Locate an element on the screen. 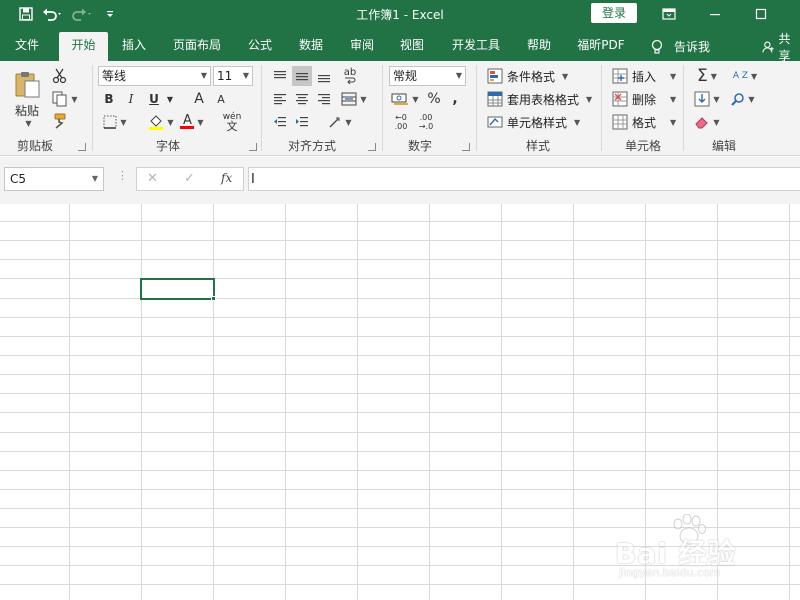  tab-formulas: 公式 is located at coordinates (260, 46).